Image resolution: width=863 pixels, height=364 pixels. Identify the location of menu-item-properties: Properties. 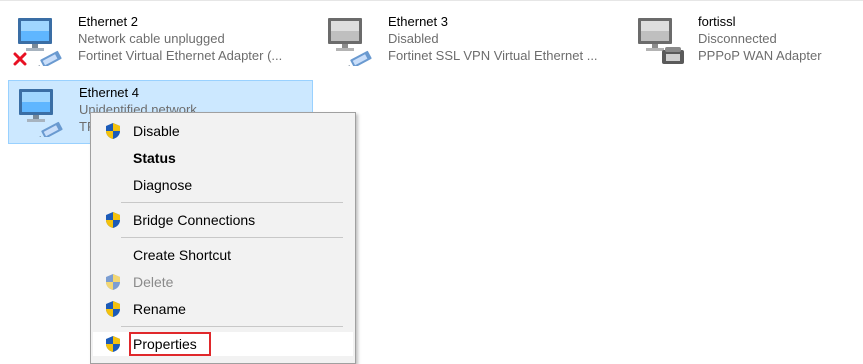
(223, 344).